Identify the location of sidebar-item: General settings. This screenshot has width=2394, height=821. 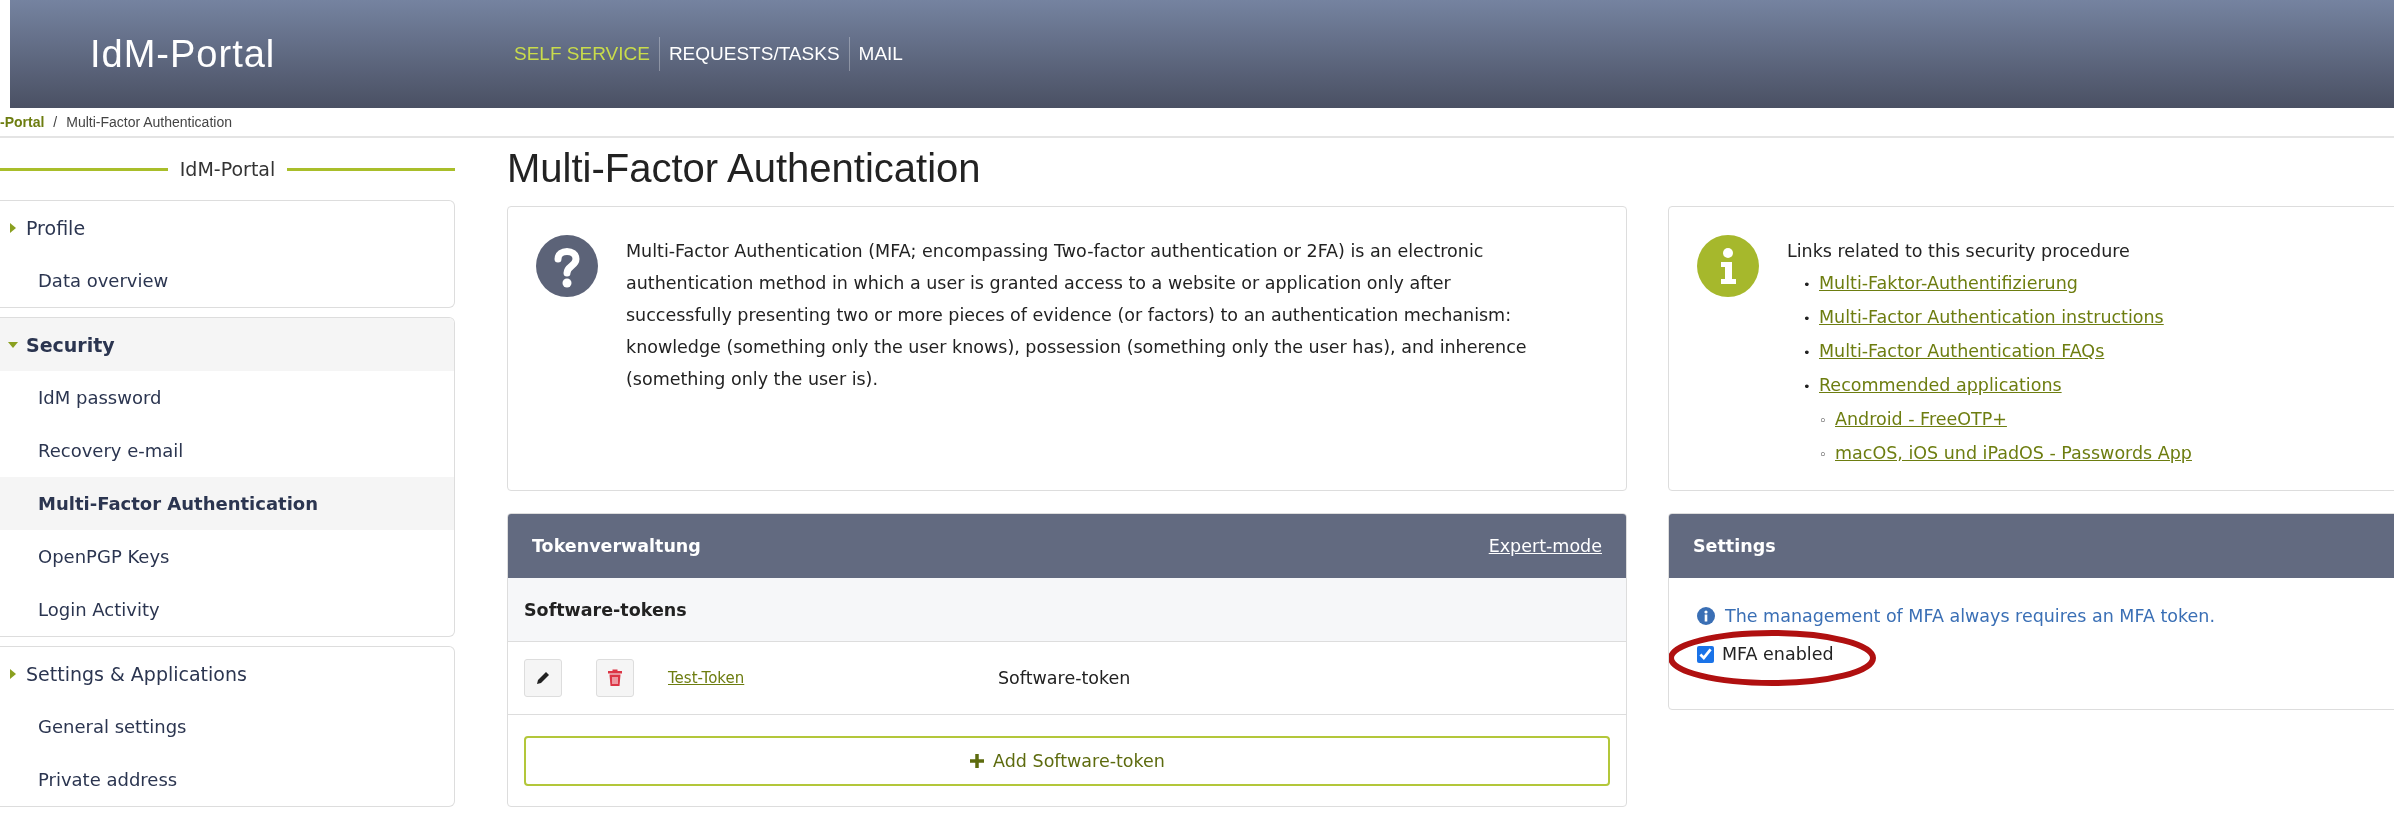
(227, 726).